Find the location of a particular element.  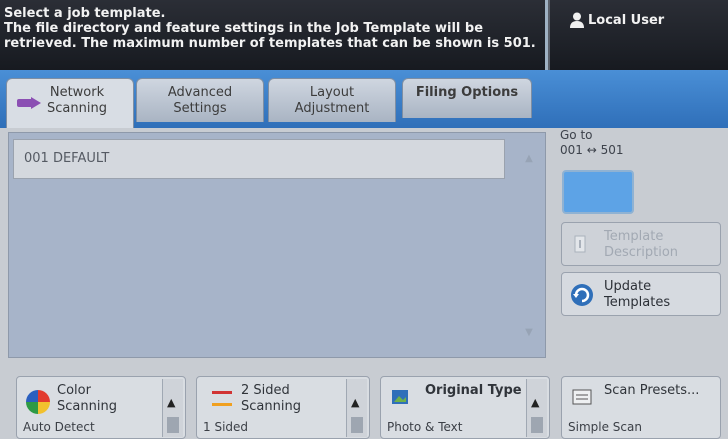

tab-layout-adjustment: Layout Adjustment is located at coordinates (332, 100).